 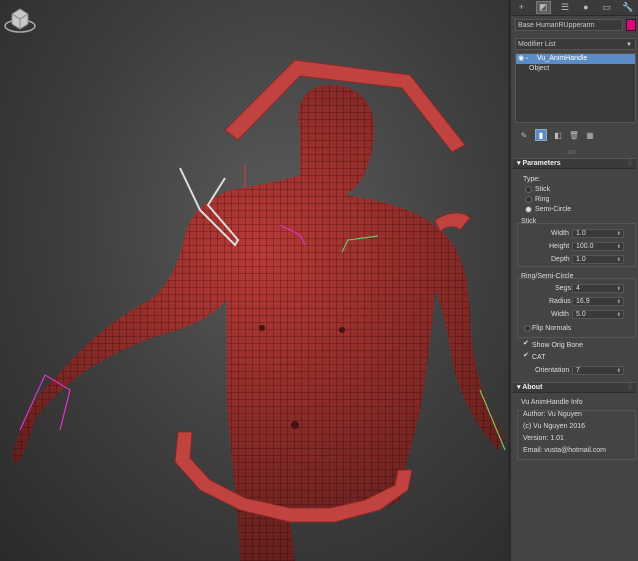 I want to click on ring-width-value: 5.0, so click(x=581, y=314).